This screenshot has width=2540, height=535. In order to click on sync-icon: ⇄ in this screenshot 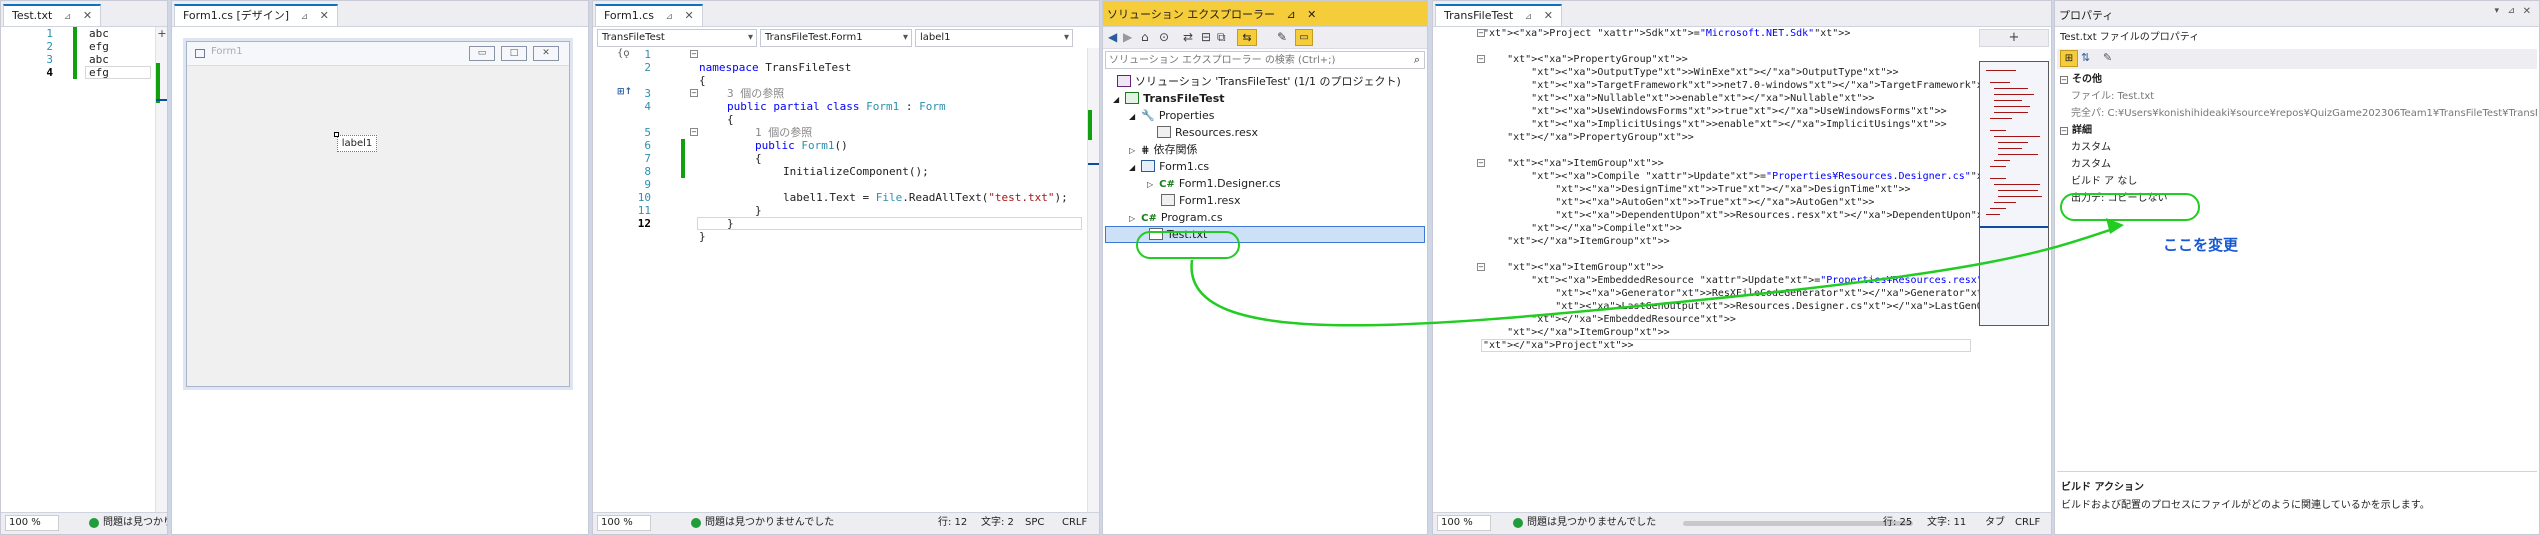, I will do `click(1188, 37)`.